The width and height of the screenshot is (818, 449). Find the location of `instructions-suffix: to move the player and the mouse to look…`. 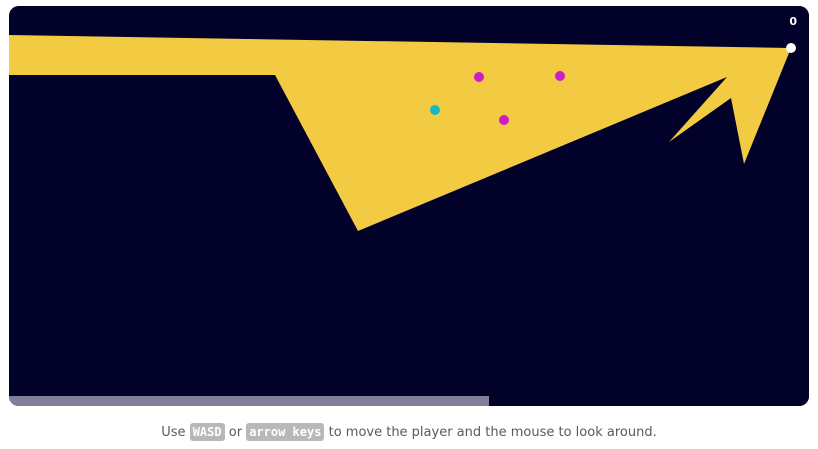

instructions-suffix: to move the player and the mouse to look… is located at coordinates (492, 432).